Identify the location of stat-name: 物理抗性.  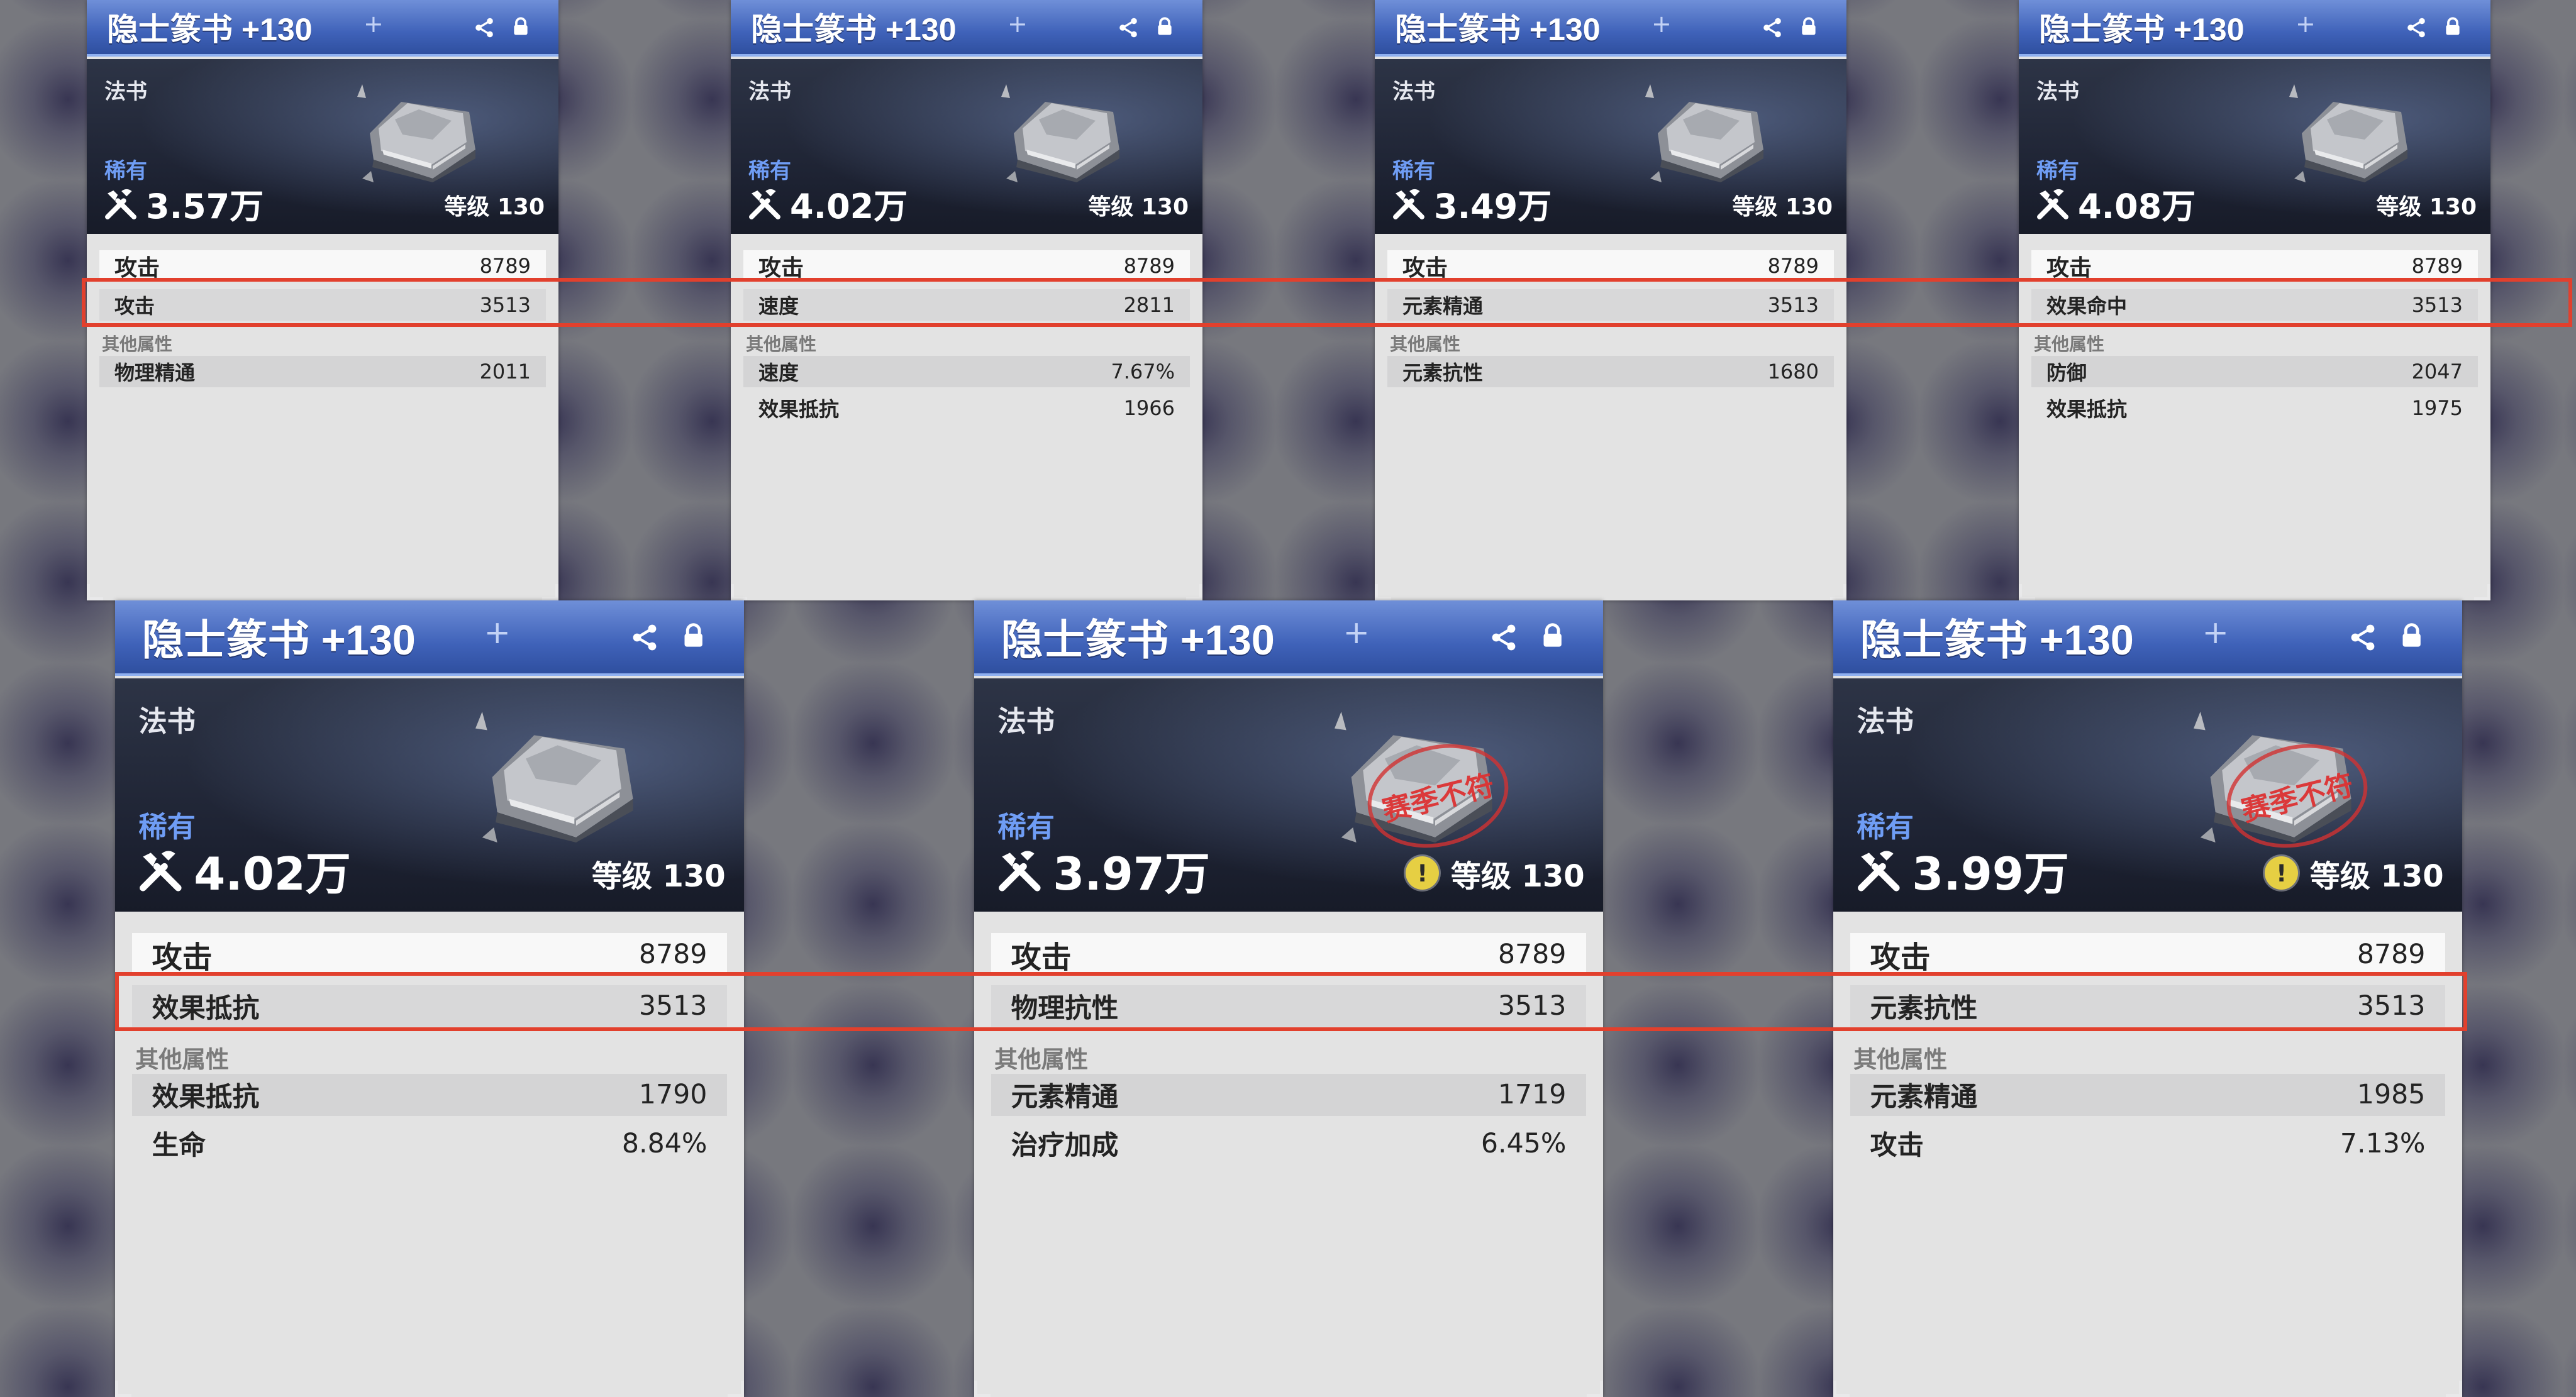
(1065, 1008).